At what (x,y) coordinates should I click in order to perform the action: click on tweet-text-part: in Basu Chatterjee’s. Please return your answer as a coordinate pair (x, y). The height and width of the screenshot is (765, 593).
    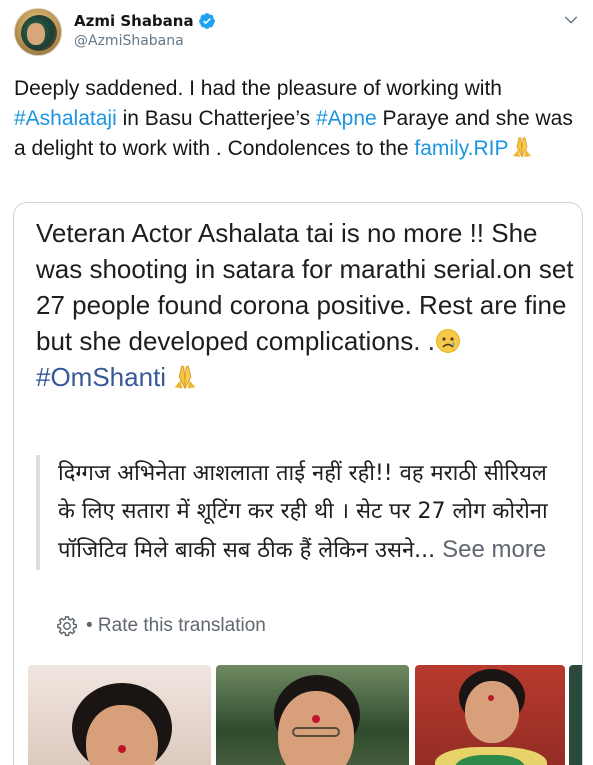
    Looking at the image, I should click on (216, 118).